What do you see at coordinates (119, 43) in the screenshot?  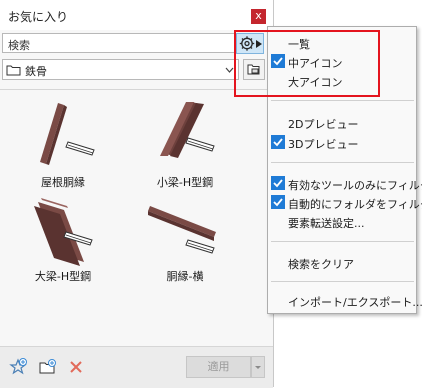 I see `search-input: 検索` at bounding box center [119, 43].